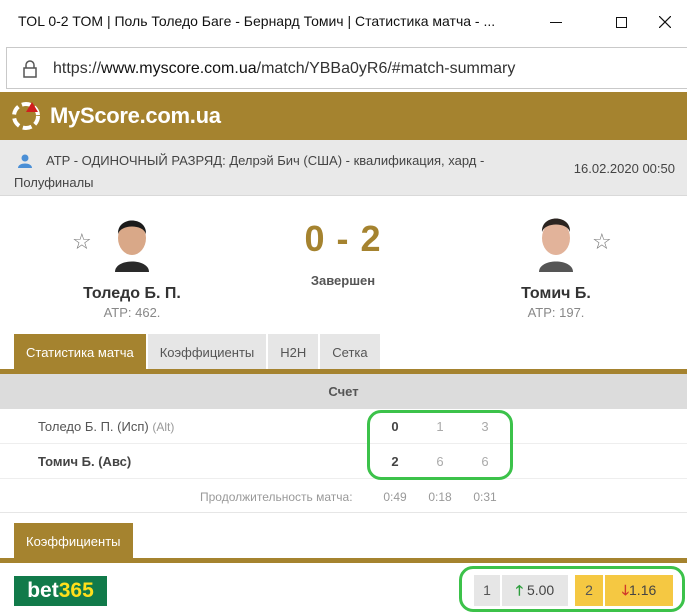 The height and width of the screenshot is (615, 687). Describe the element at coordinates (343, 280) in the screenshot. I see `match-status: Завершен` at that location.